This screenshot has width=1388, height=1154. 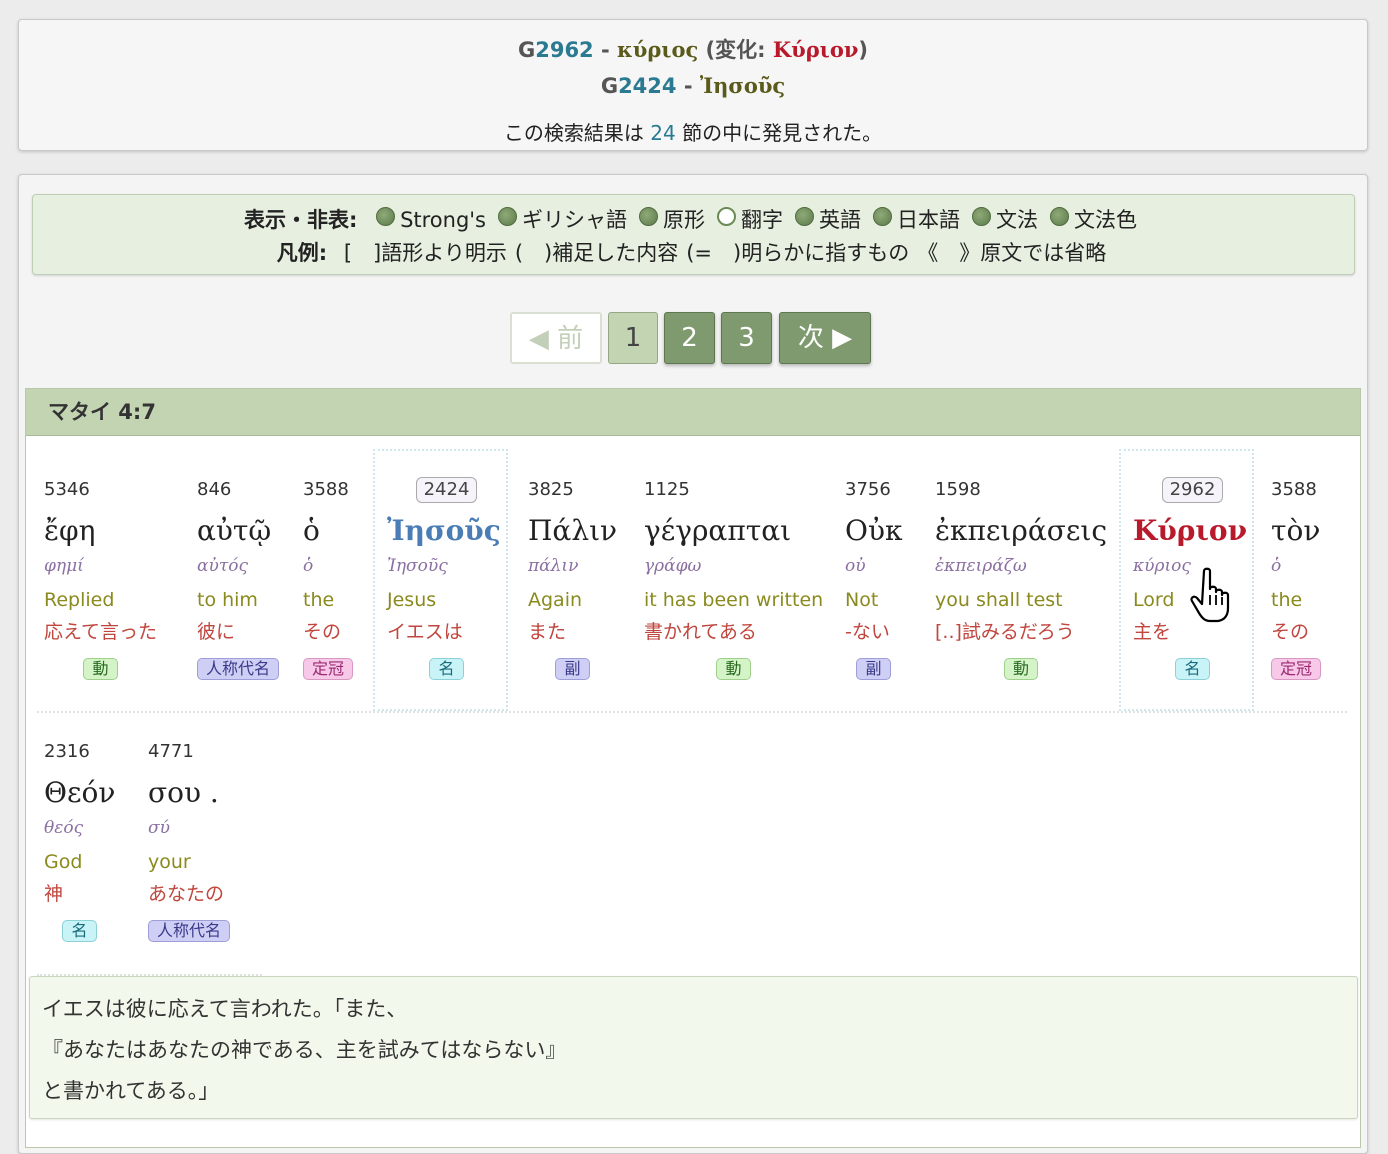 What do you see at coordinates (689, 338) in the screenshot?
I see `page-2-button: 2` at bounding box center [689, 338].